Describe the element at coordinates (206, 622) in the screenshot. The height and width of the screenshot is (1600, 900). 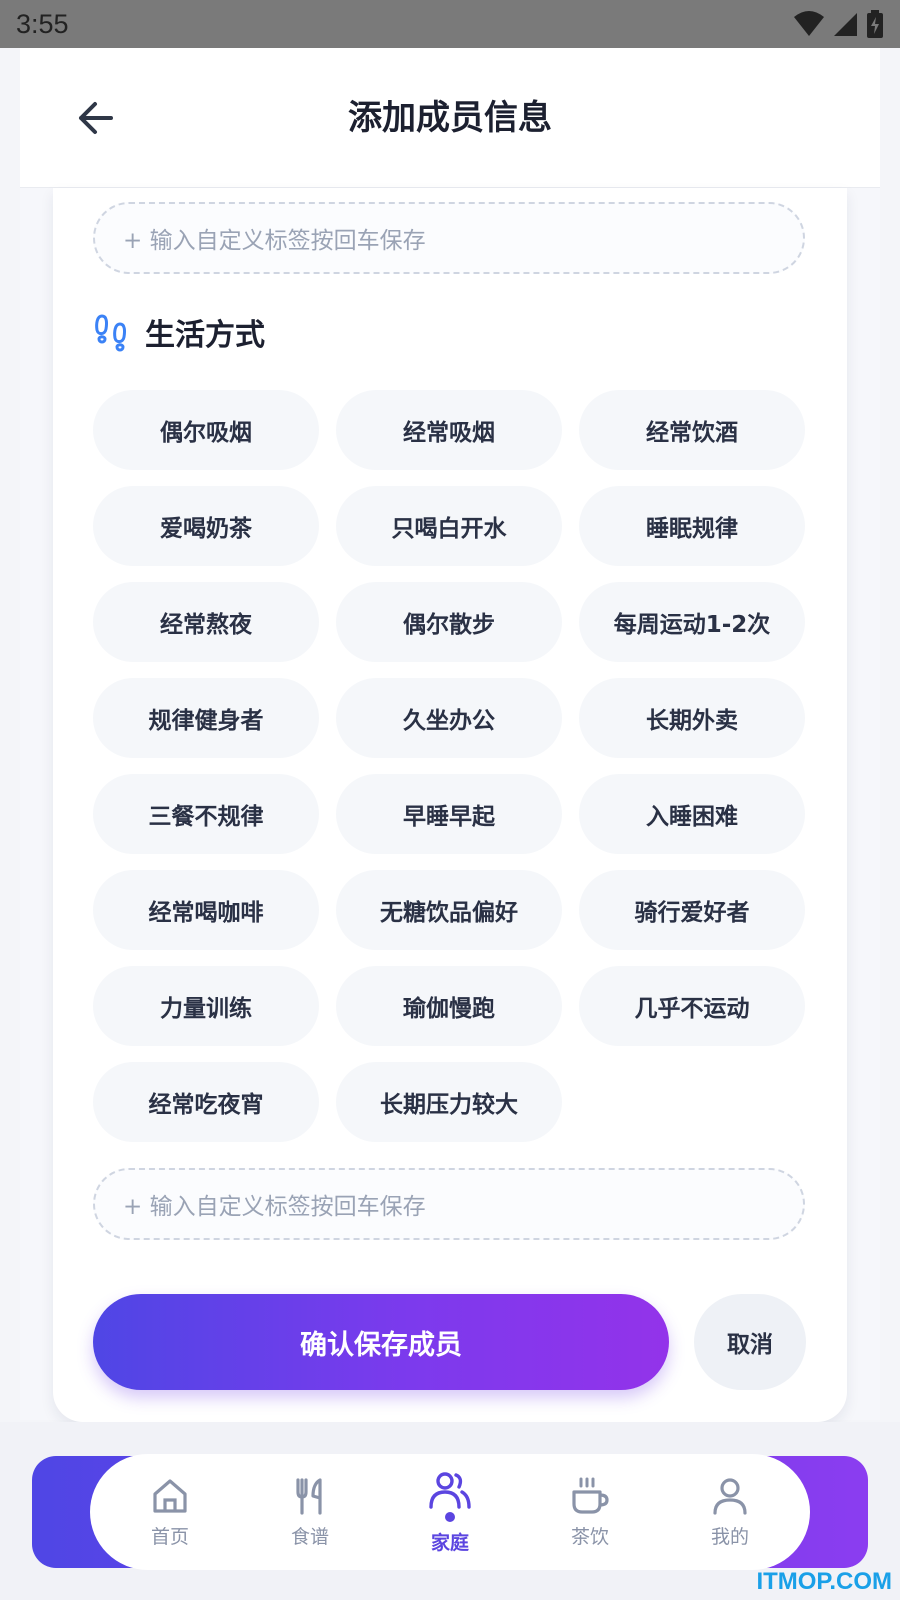
I see `lifestyle-tag: 经常熬夜` at that location.